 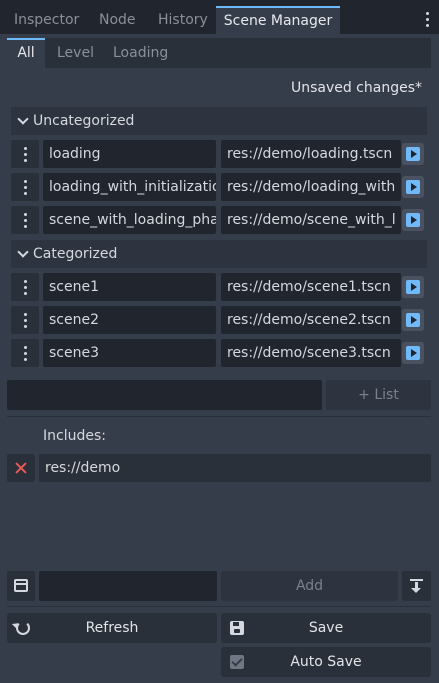 I want to click on refresh-icon, so click(x=23, y=628).